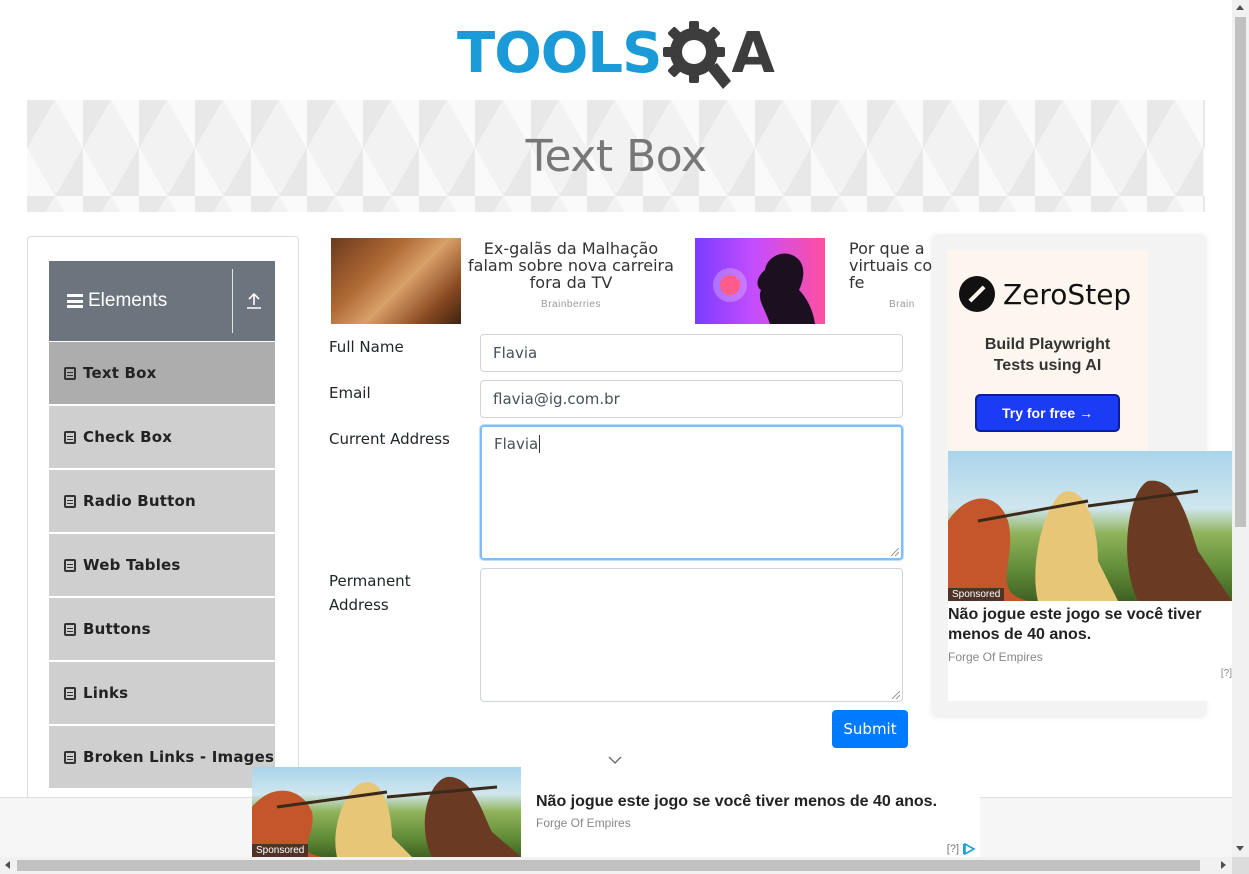  I want to click on sidebar-item-links: Links, so click(162, 693).